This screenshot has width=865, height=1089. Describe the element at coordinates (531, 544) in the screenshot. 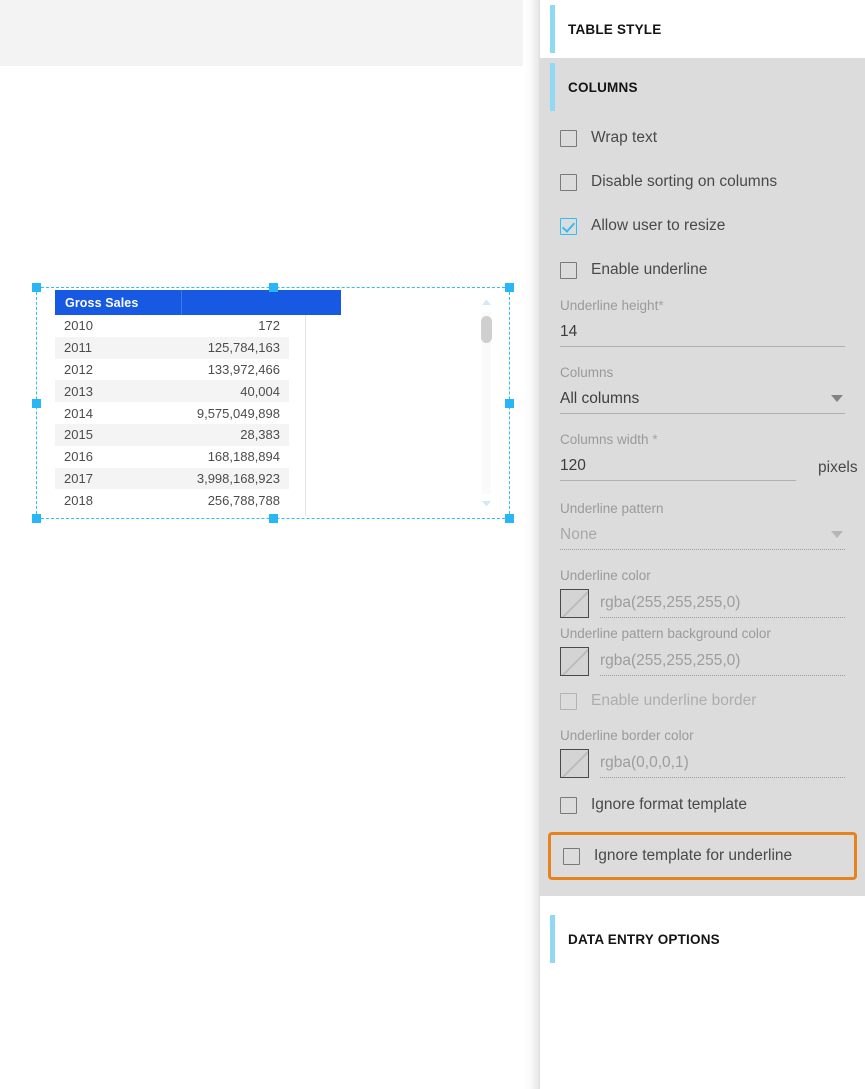

I see `canvas-right-edge-shadow` at that location.